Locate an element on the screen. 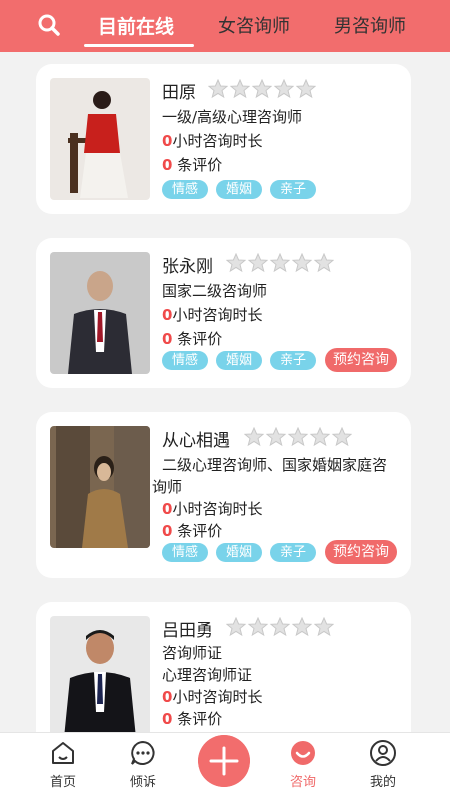  counselor-name: 吕田勇 is located at coordinates (187, 631).